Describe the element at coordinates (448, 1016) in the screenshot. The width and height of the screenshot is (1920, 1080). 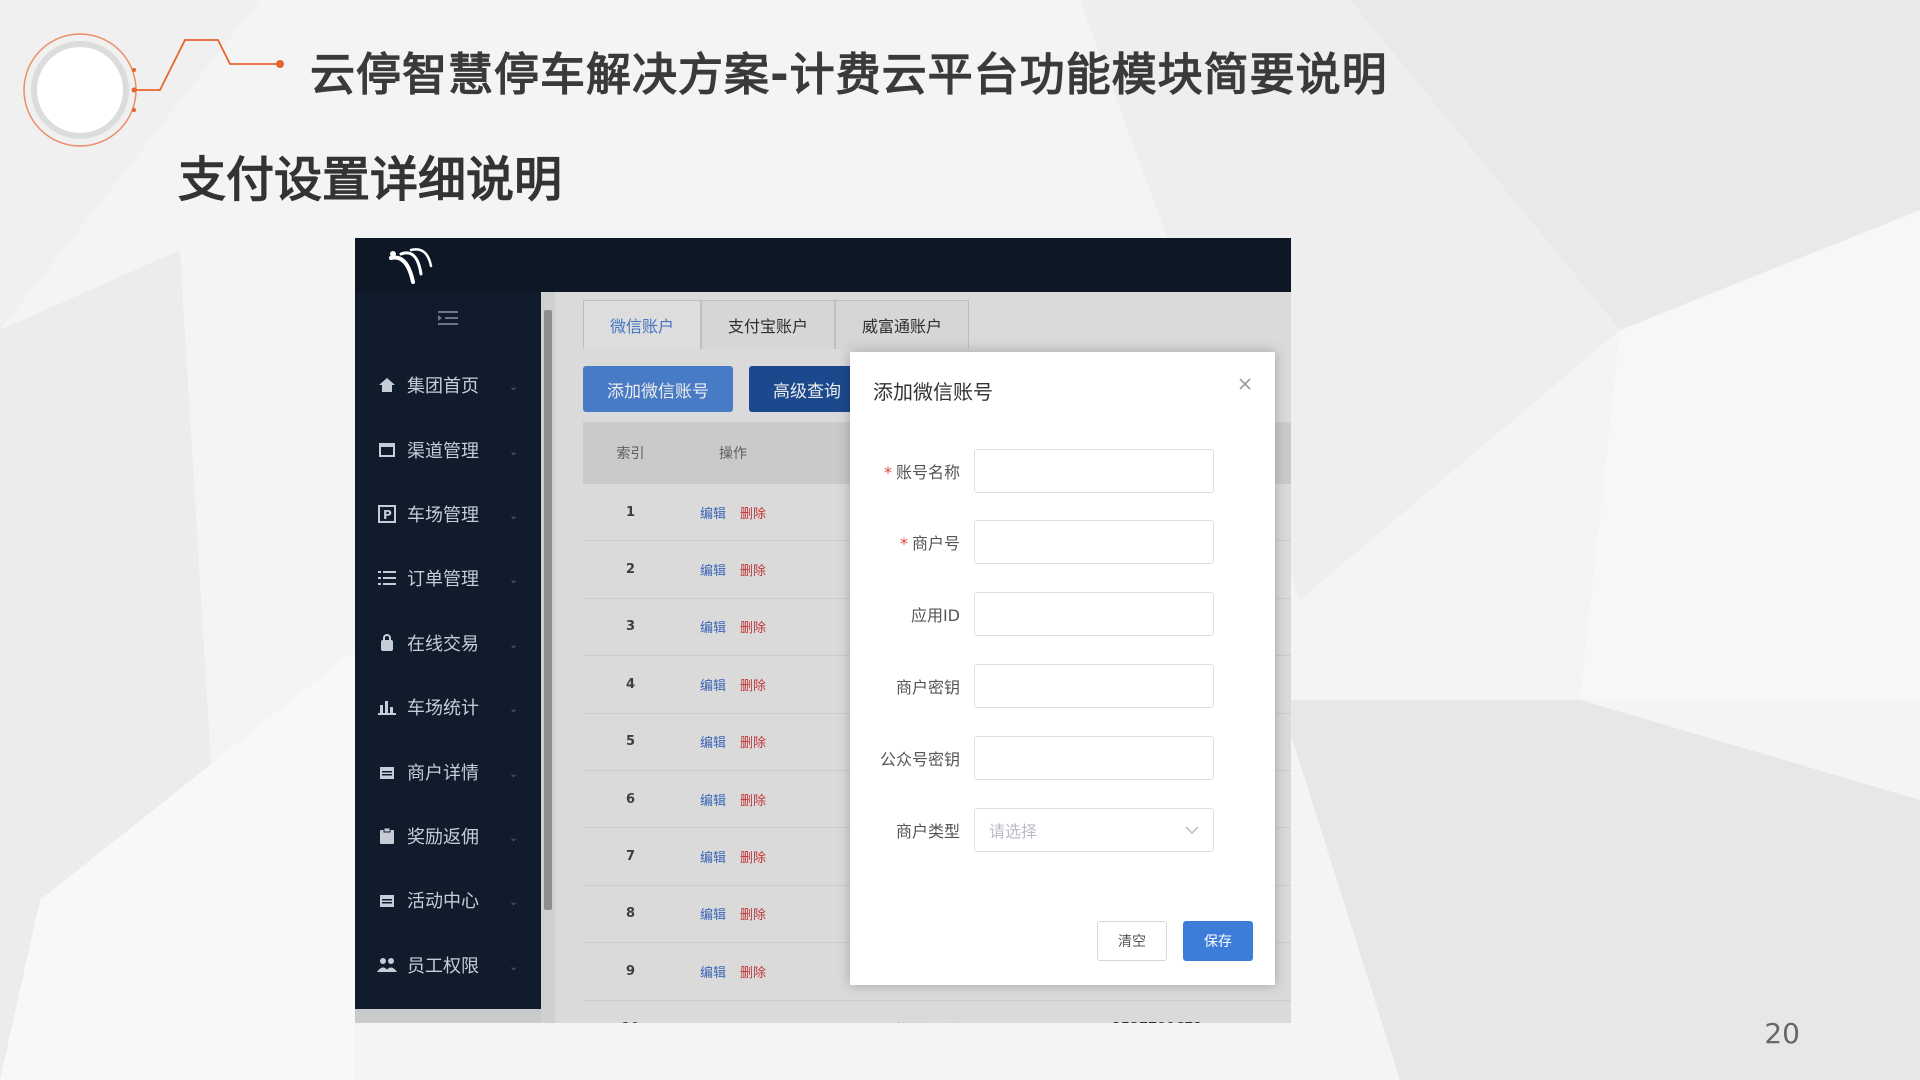
I see `horizontal-scrollbar` at that location.